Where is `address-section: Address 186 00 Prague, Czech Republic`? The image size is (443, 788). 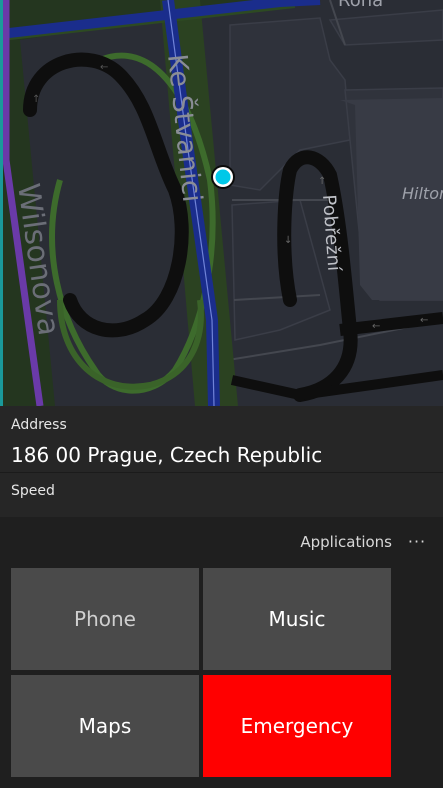 address-section: Address 186 00 Prague, Czech Republic is located at coordinates (221, 439).